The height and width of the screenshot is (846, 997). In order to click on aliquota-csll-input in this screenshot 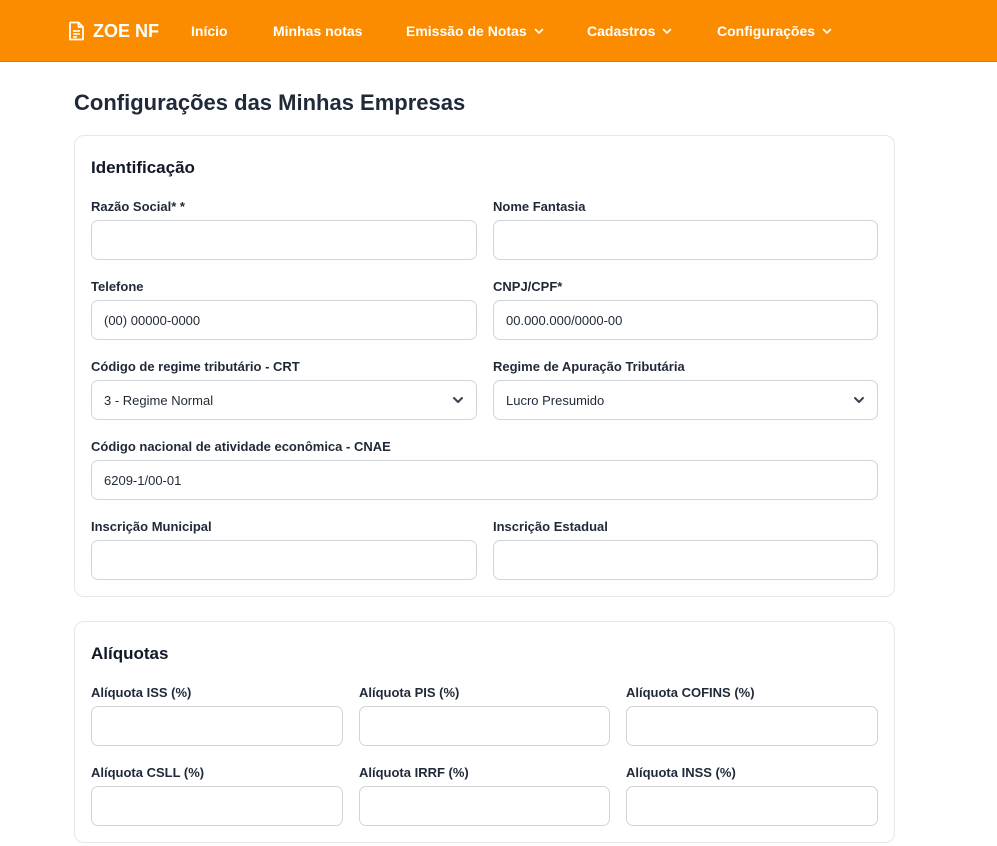, I will do `click(217, 806)`.